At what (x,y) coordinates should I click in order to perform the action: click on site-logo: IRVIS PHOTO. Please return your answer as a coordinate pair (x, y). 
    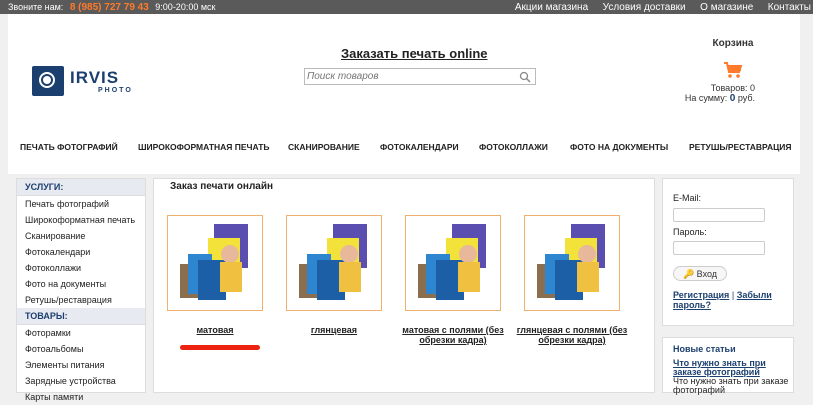
    Looking at the image, I should click on (92, 82).